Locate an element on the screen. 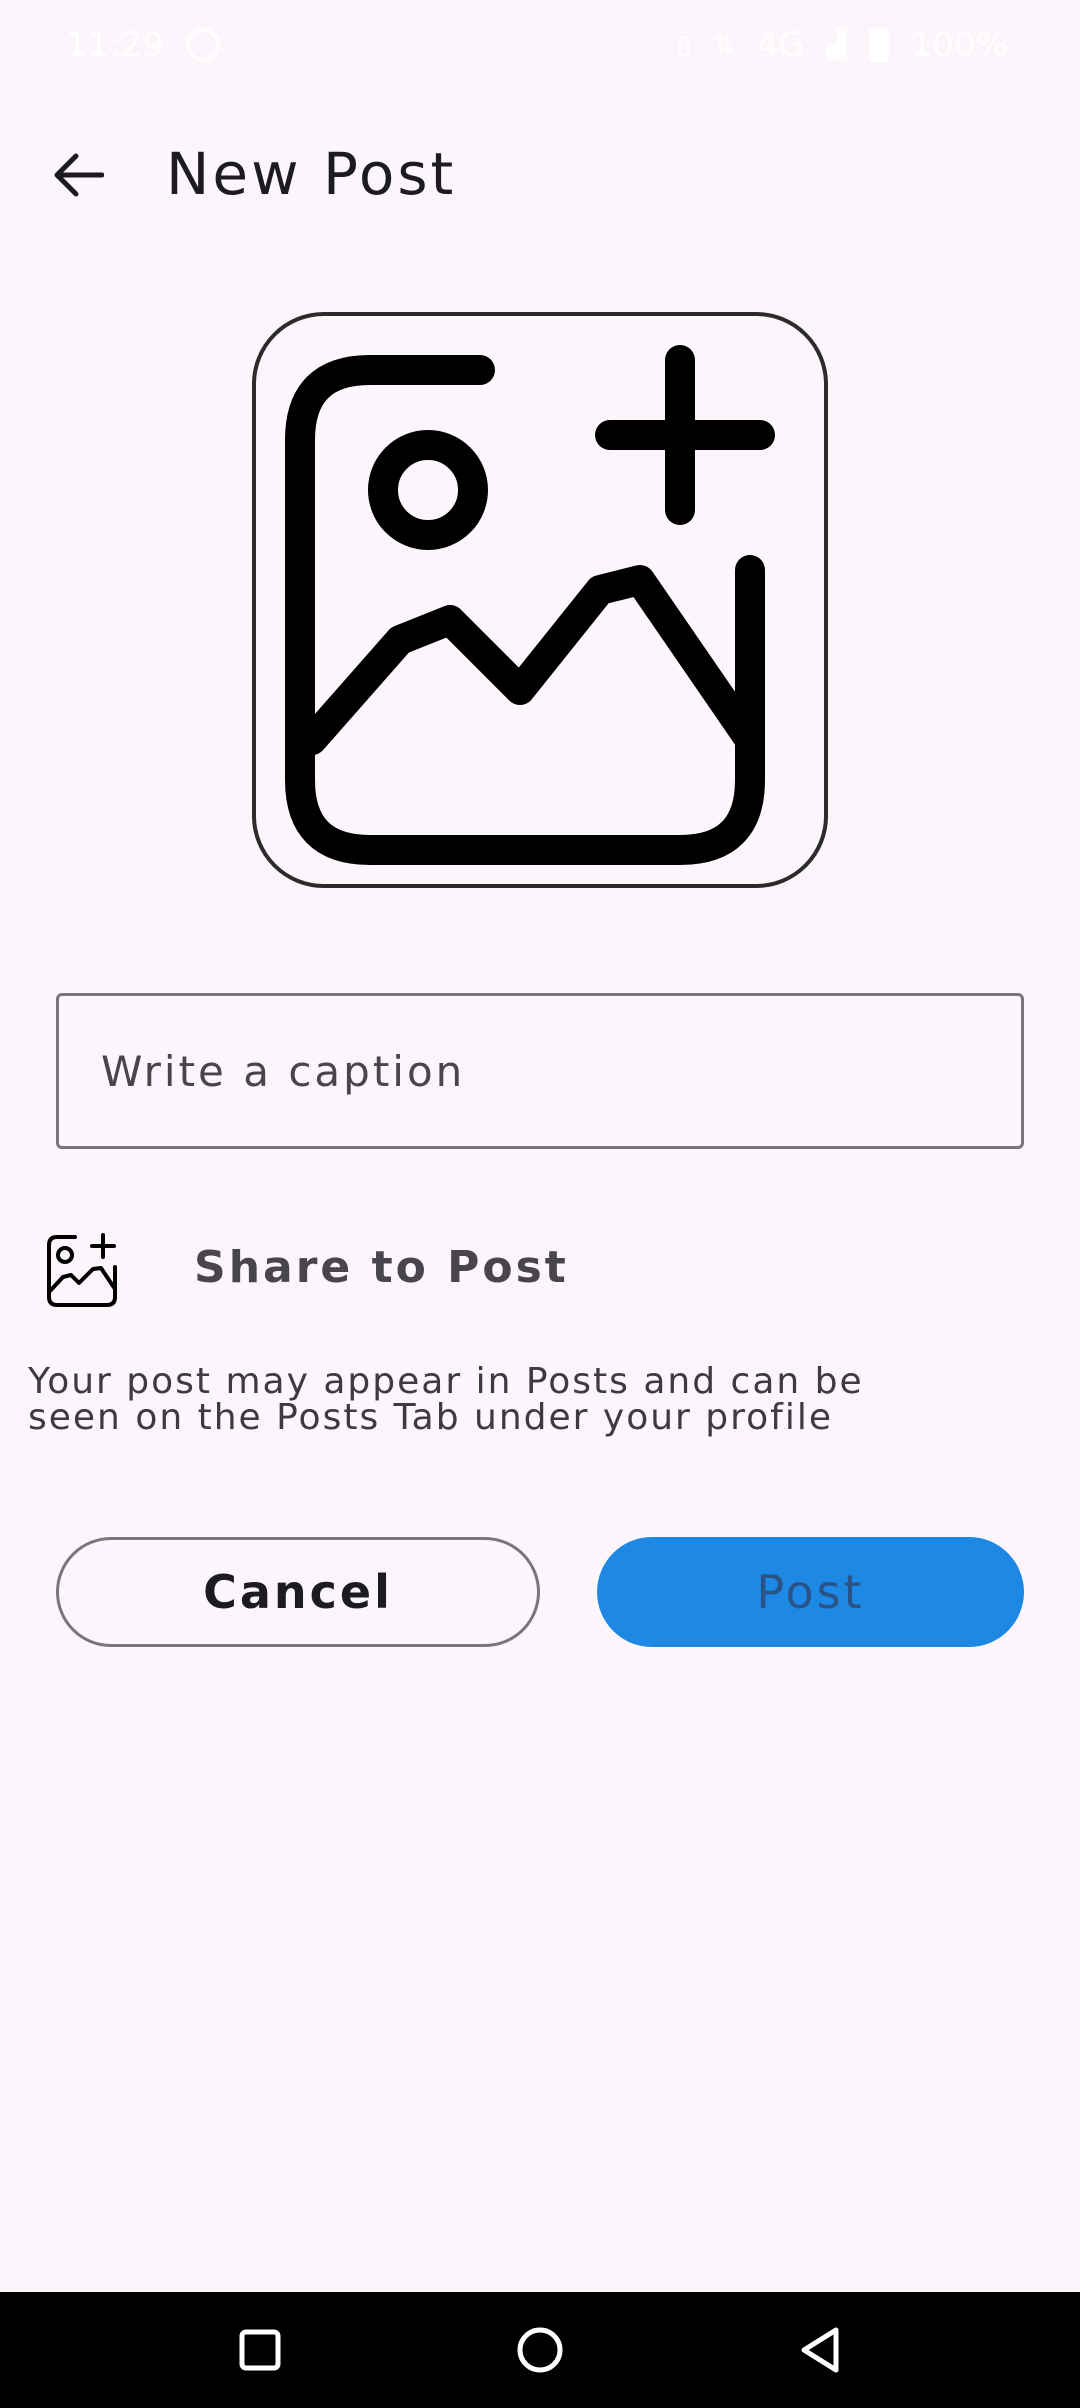 The width and height of the screenshot is (1080, 2408). caption-input is located at coordinates (540, 1071).